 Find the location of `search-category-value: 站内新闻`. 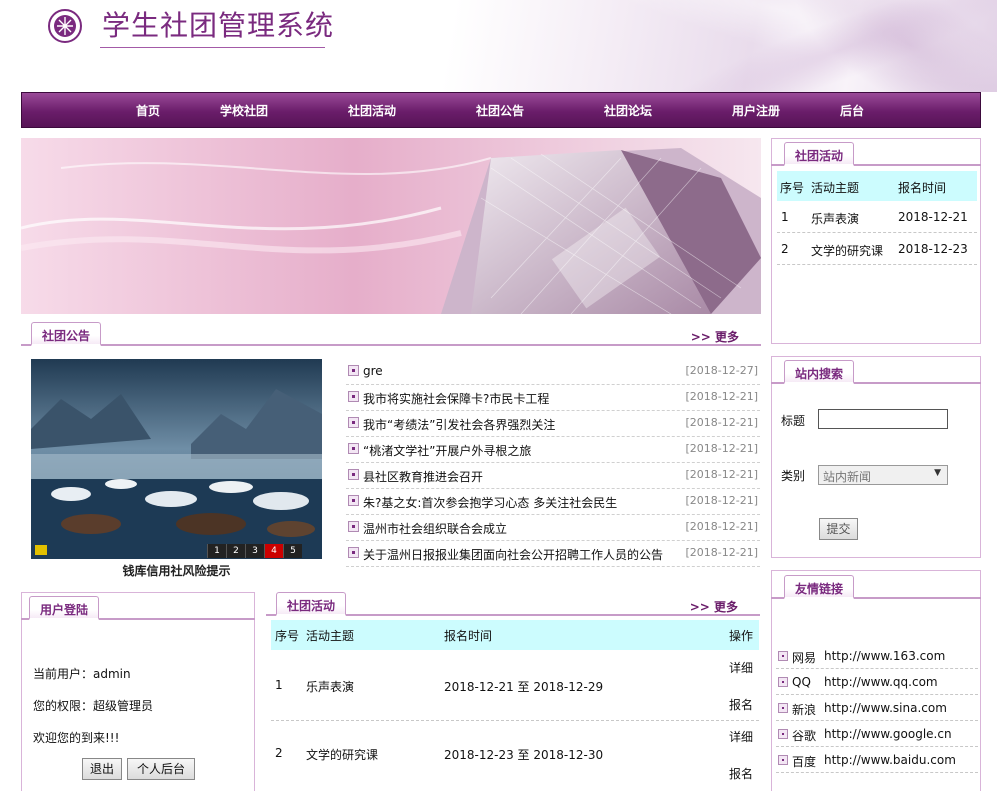

search-category-value: 站内新闻 is located at coordinates (847, 477).